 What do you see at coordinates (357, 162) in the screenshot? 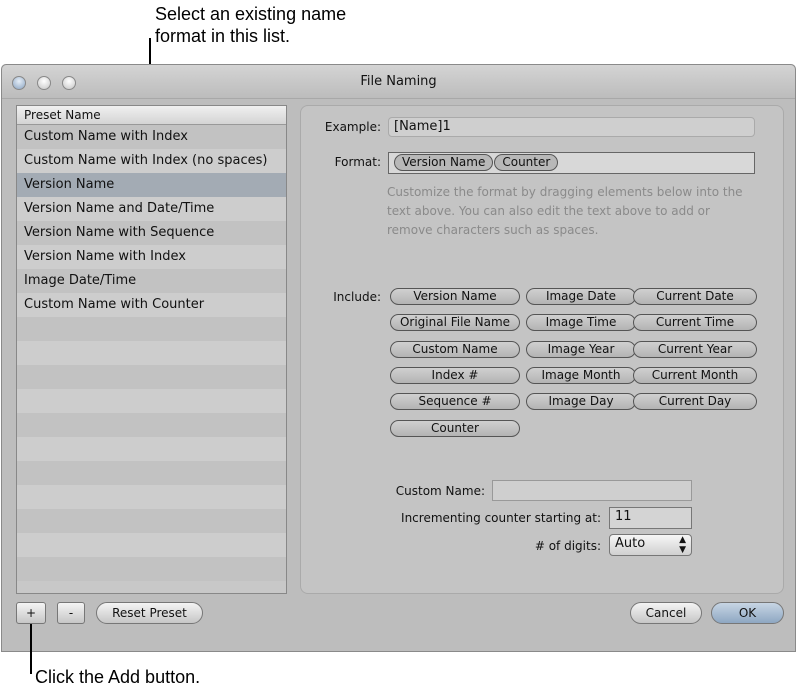
I see `format-label: Format:` at bounding box center [357, 162].